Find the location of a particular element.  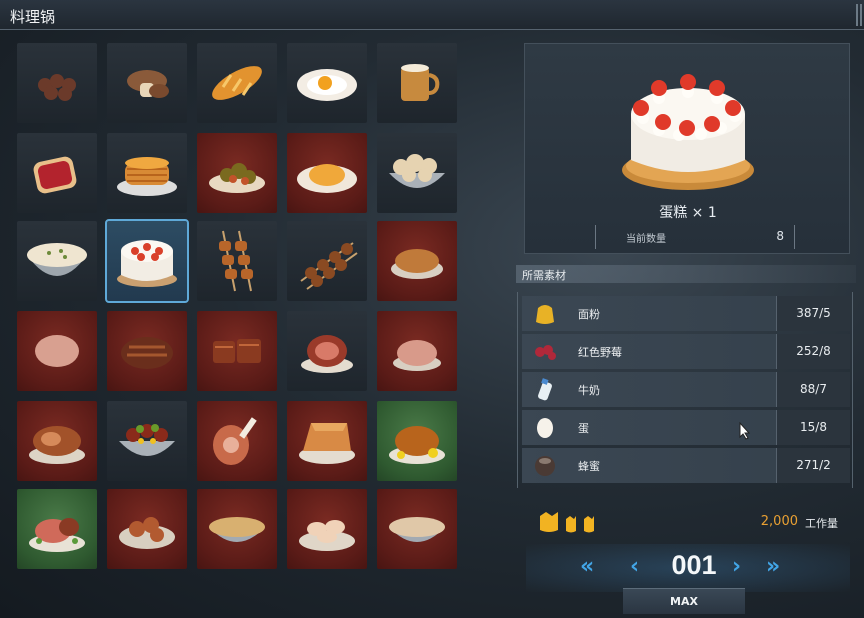

material-name: 牛奶 is located at coordinates (589, 390).